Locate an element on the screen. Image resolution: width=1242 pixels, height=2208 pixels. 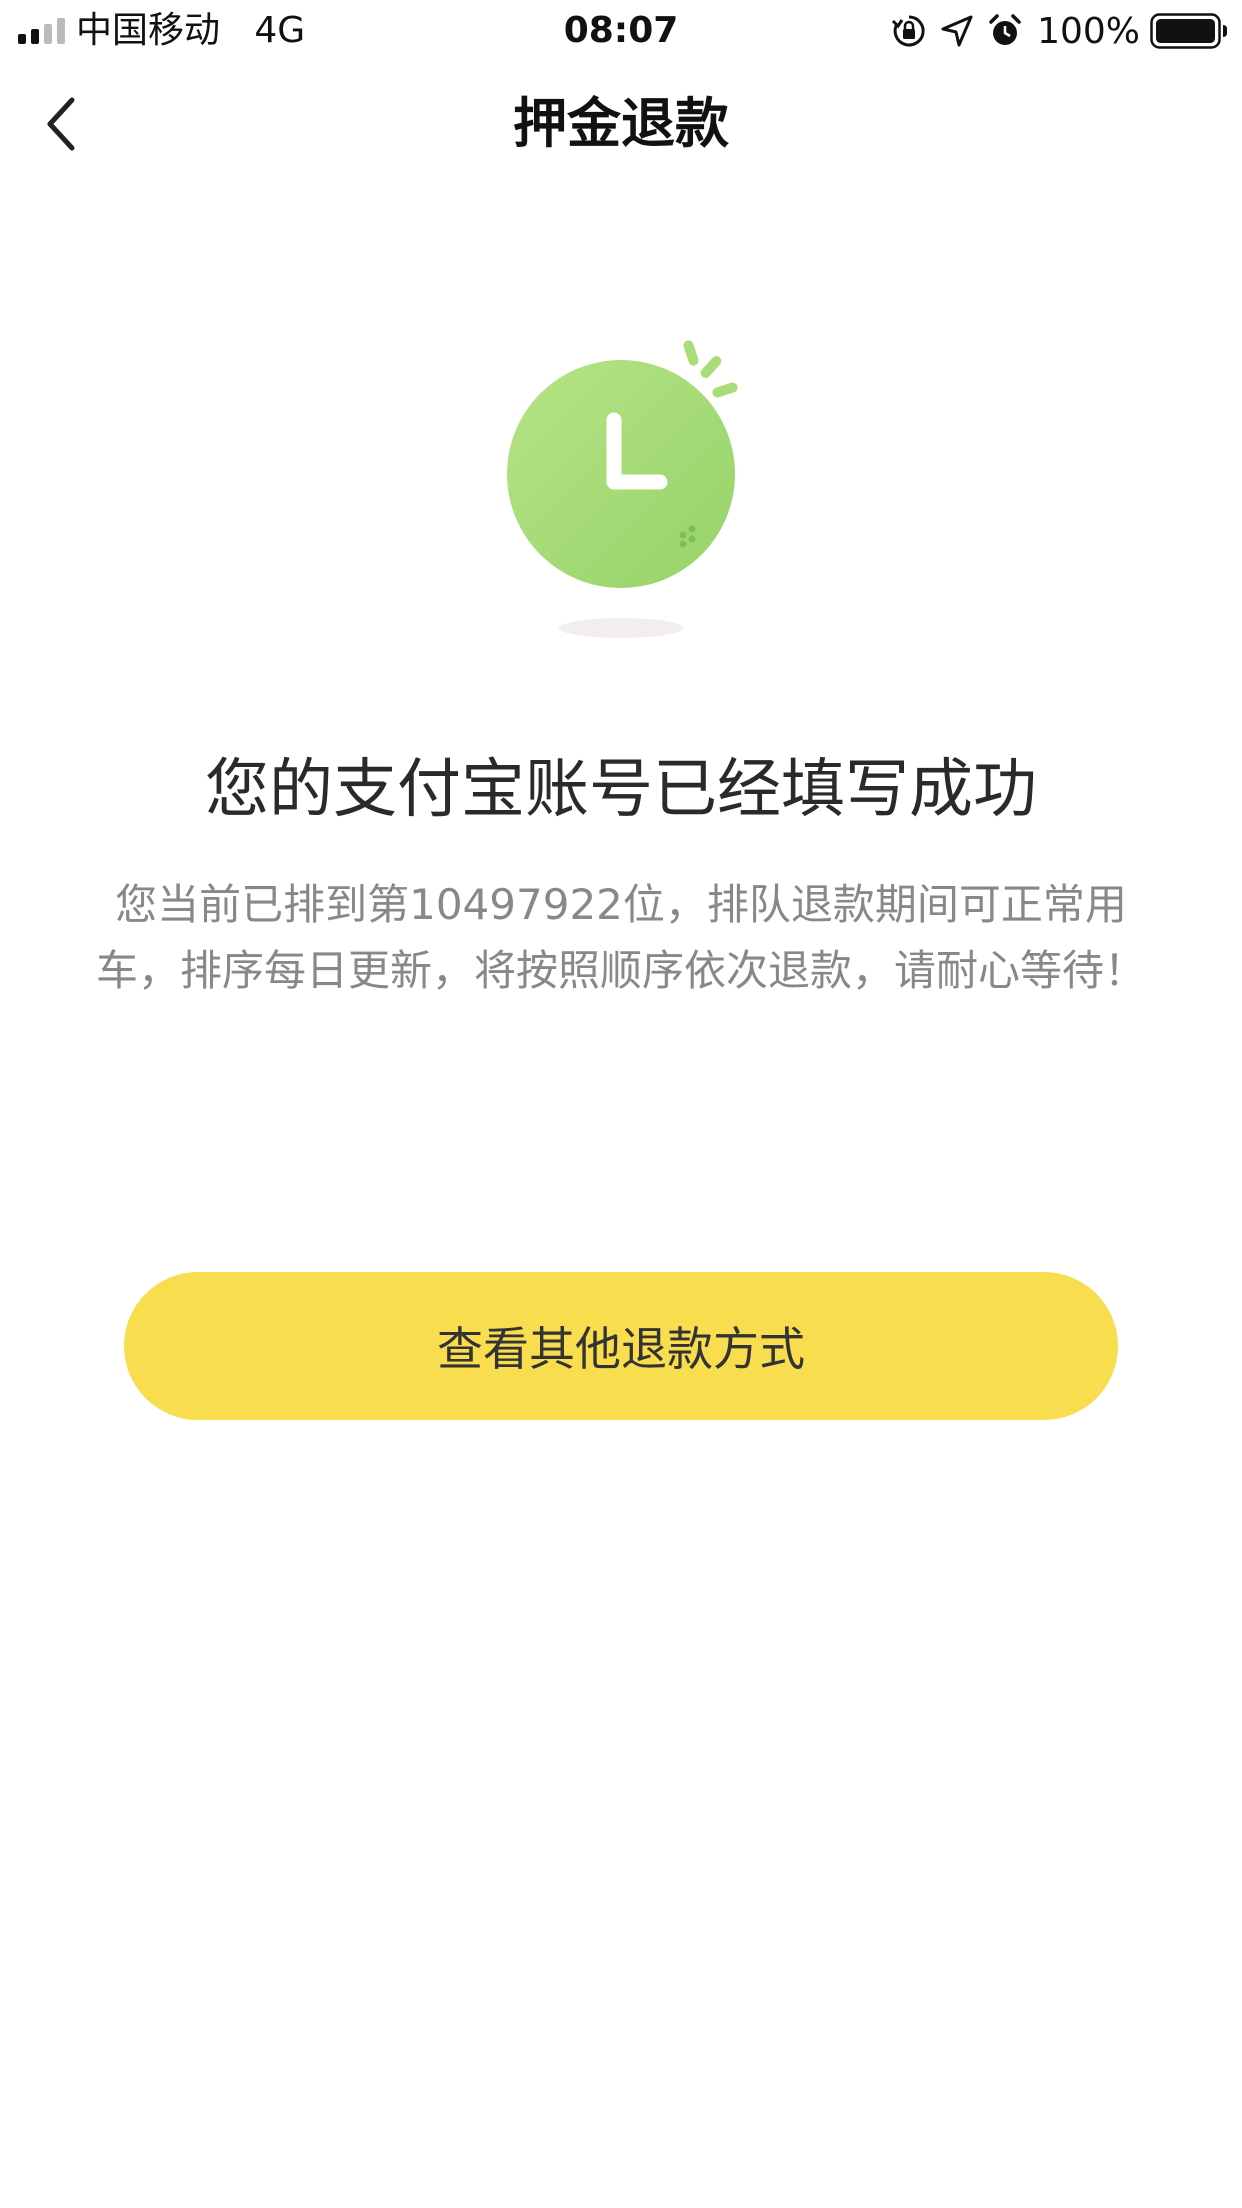
battery-percent: 100% is located at coordinates (1088, 31).